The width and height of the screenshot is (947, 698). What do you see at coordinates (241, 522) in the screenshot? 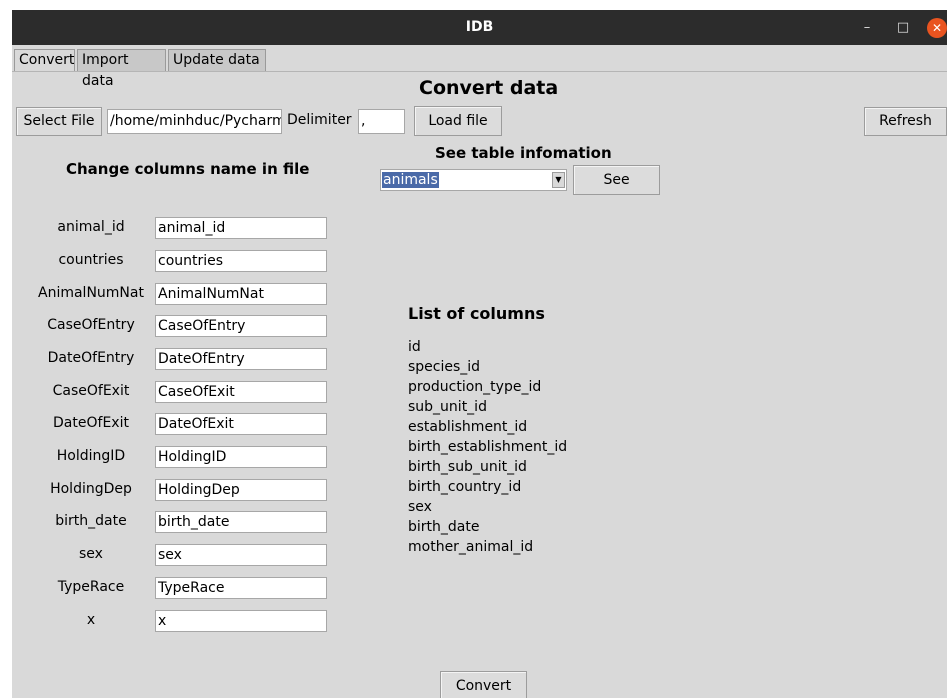
I see `column-name-input: birth_date` at bounding box center [241, 522].